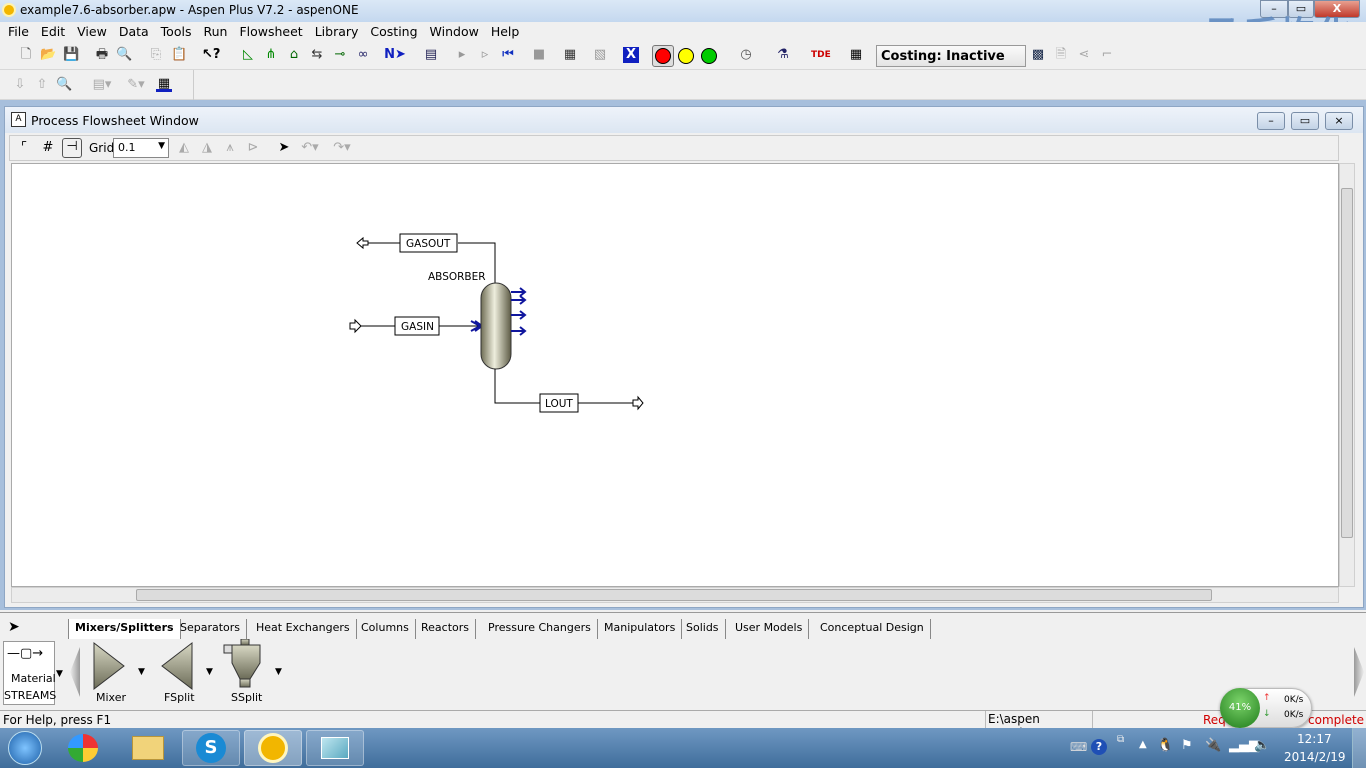 The height and width of the screenshot is (768, 1366). I want to click on clock-time: 12:17, so click(1314, 739).